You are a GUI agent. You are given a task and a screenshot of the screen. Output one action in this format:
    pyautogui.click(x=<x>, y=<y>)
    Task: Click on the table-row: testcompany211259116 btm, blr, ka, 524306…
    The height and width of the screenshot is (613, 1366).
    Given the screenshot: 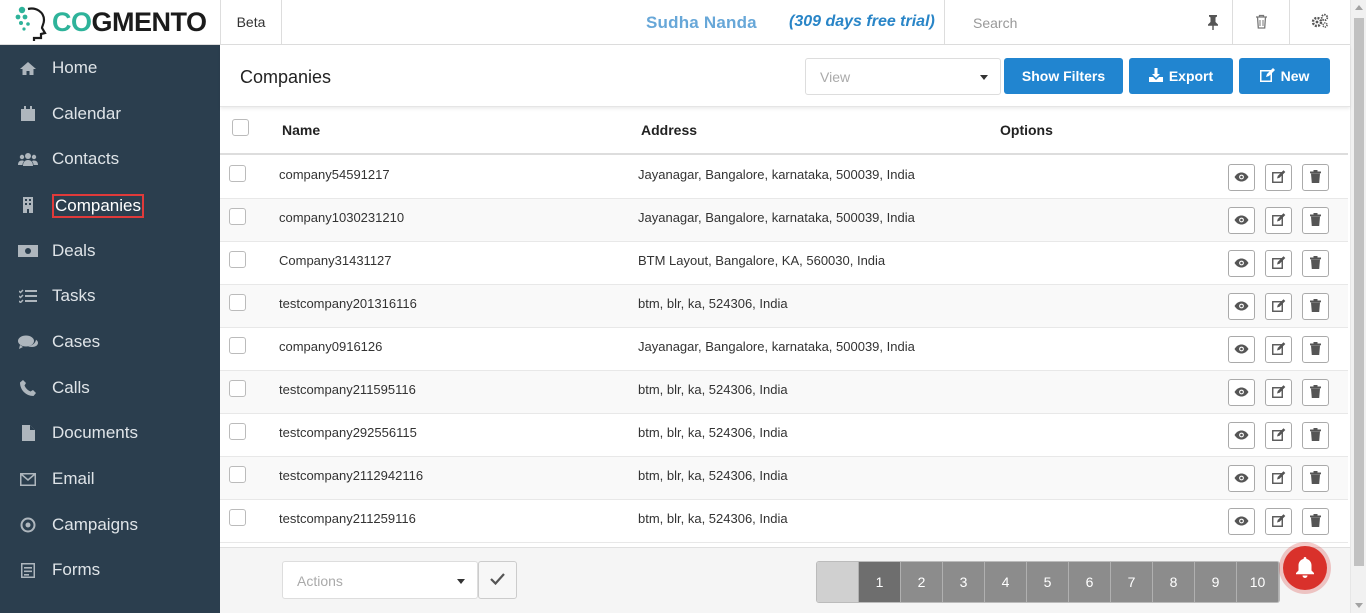 What is the action you would take?
    pyautogui.click(x=784, y=521)
    